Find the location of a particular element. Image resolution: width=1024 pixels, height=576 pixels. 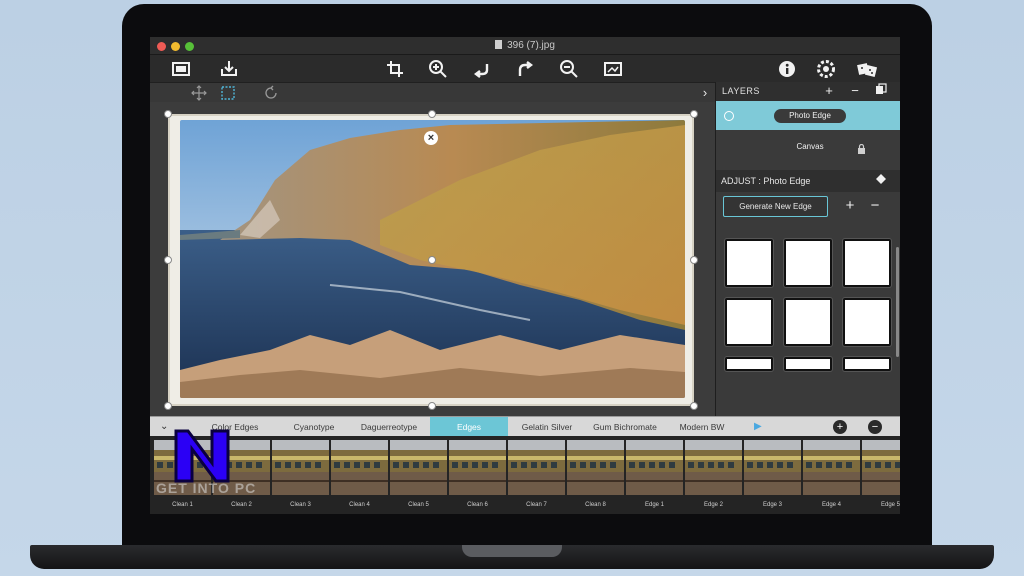

preset-label: Clean 6 is located at coordinates (477, 505).